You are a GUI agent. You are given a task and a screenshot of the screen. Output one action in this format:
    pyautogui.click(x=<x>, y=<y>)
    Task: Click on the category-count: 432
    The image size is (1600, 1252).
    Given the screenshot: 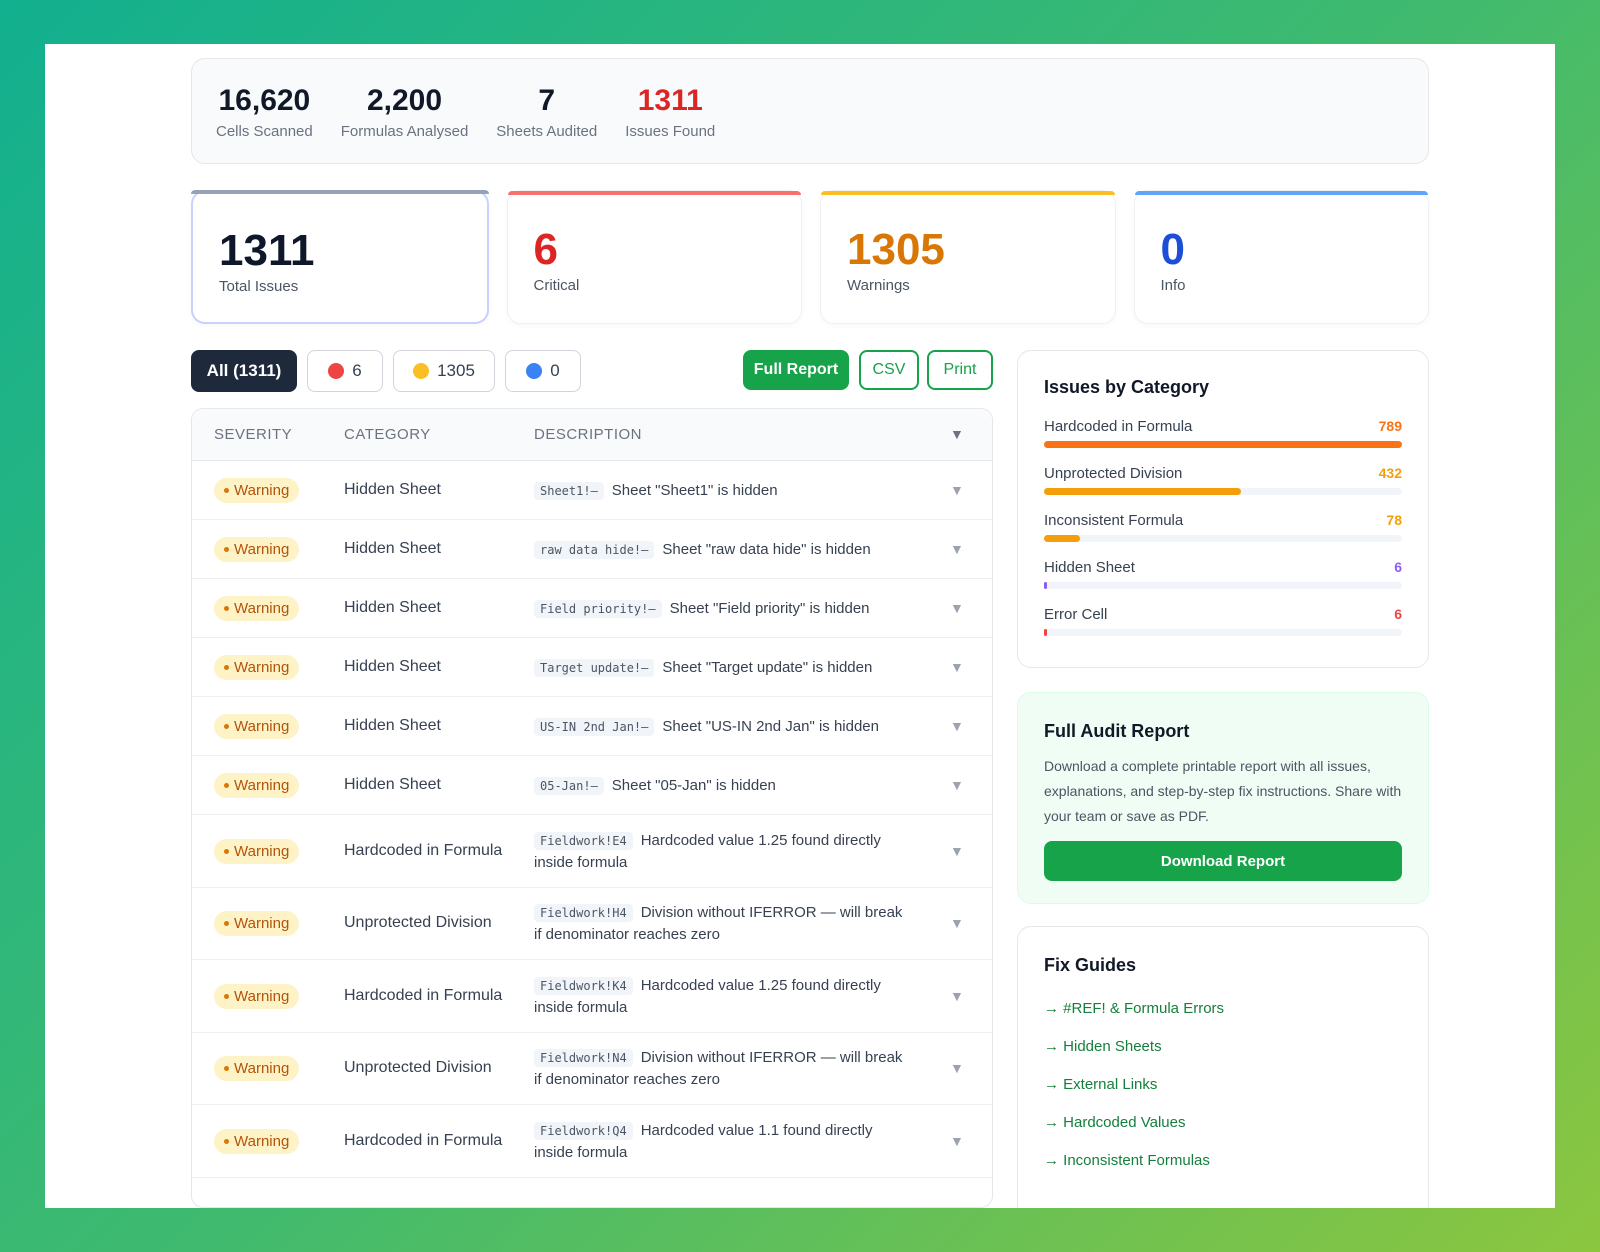 What is the action you would take?
    pyautogui.click(x=1390, y=473)
    